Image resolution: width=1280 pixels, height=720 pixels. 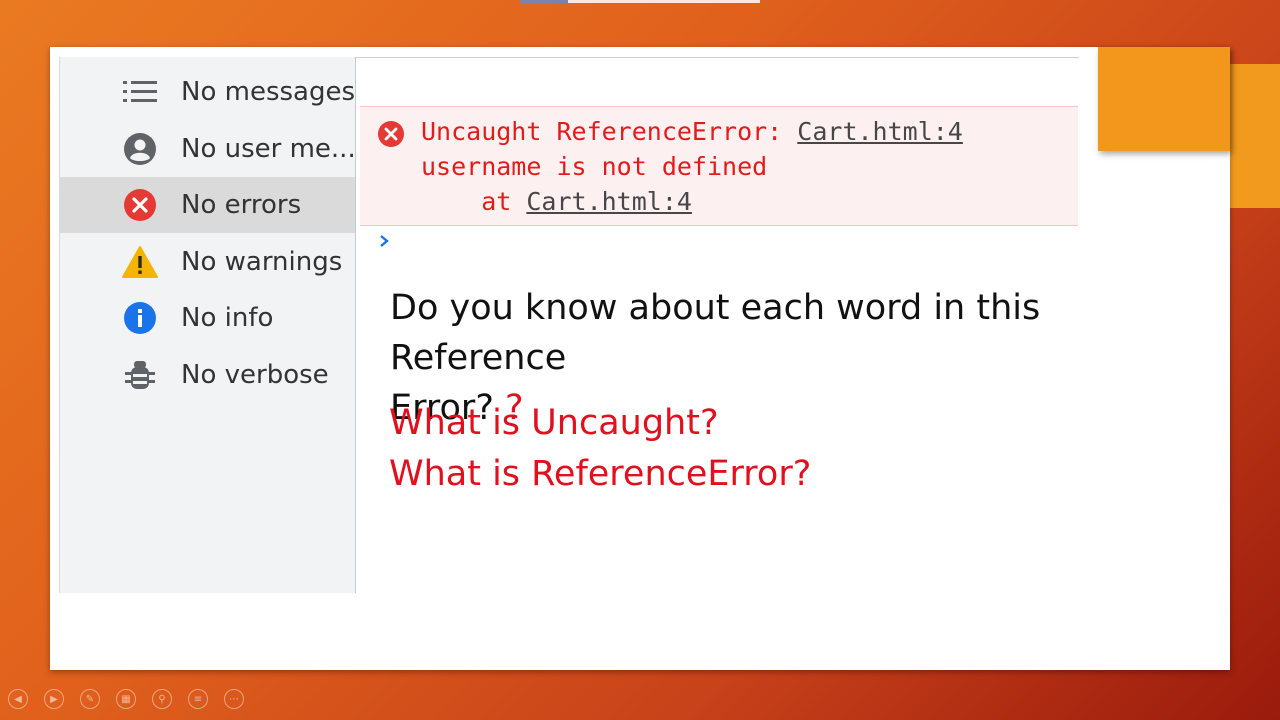 What do you see at coordinates (140, 318) in the screenshot?
I see `info-icon` at bounding box center [140, 318].